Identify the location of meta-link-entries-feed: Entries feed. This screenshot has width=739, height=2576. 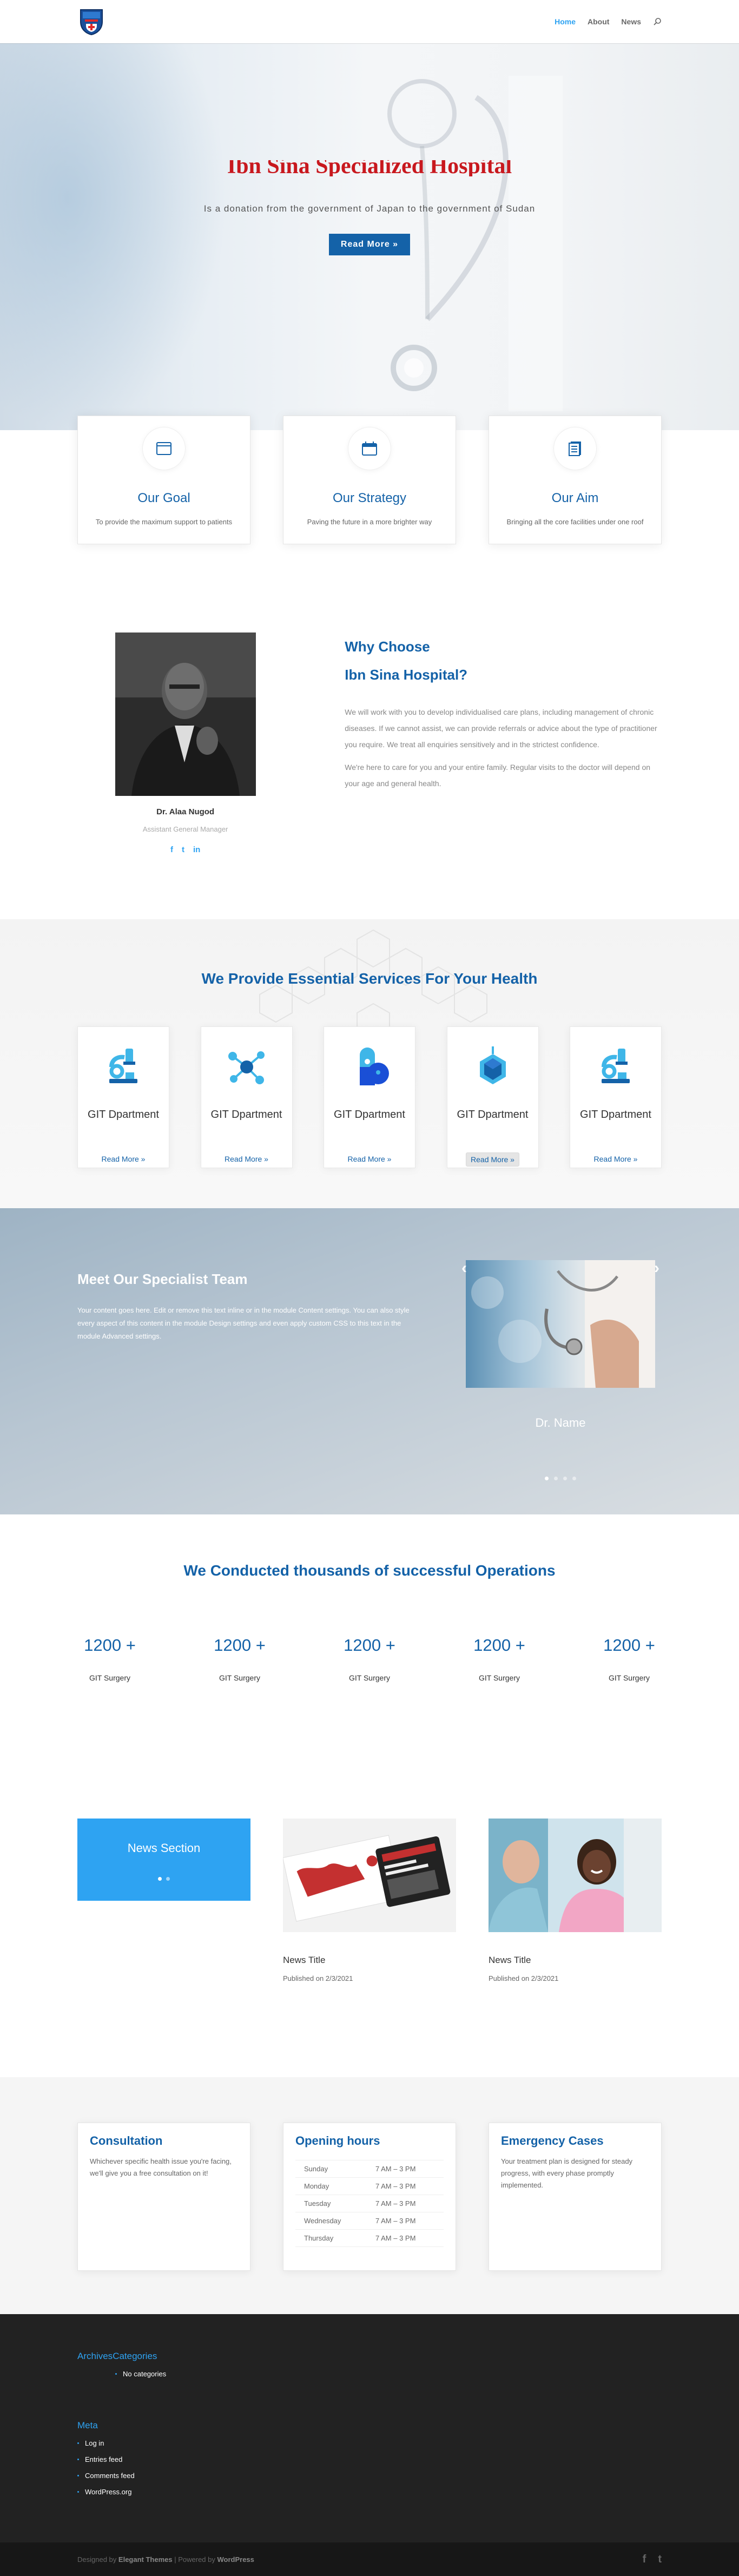
(369, 2460).